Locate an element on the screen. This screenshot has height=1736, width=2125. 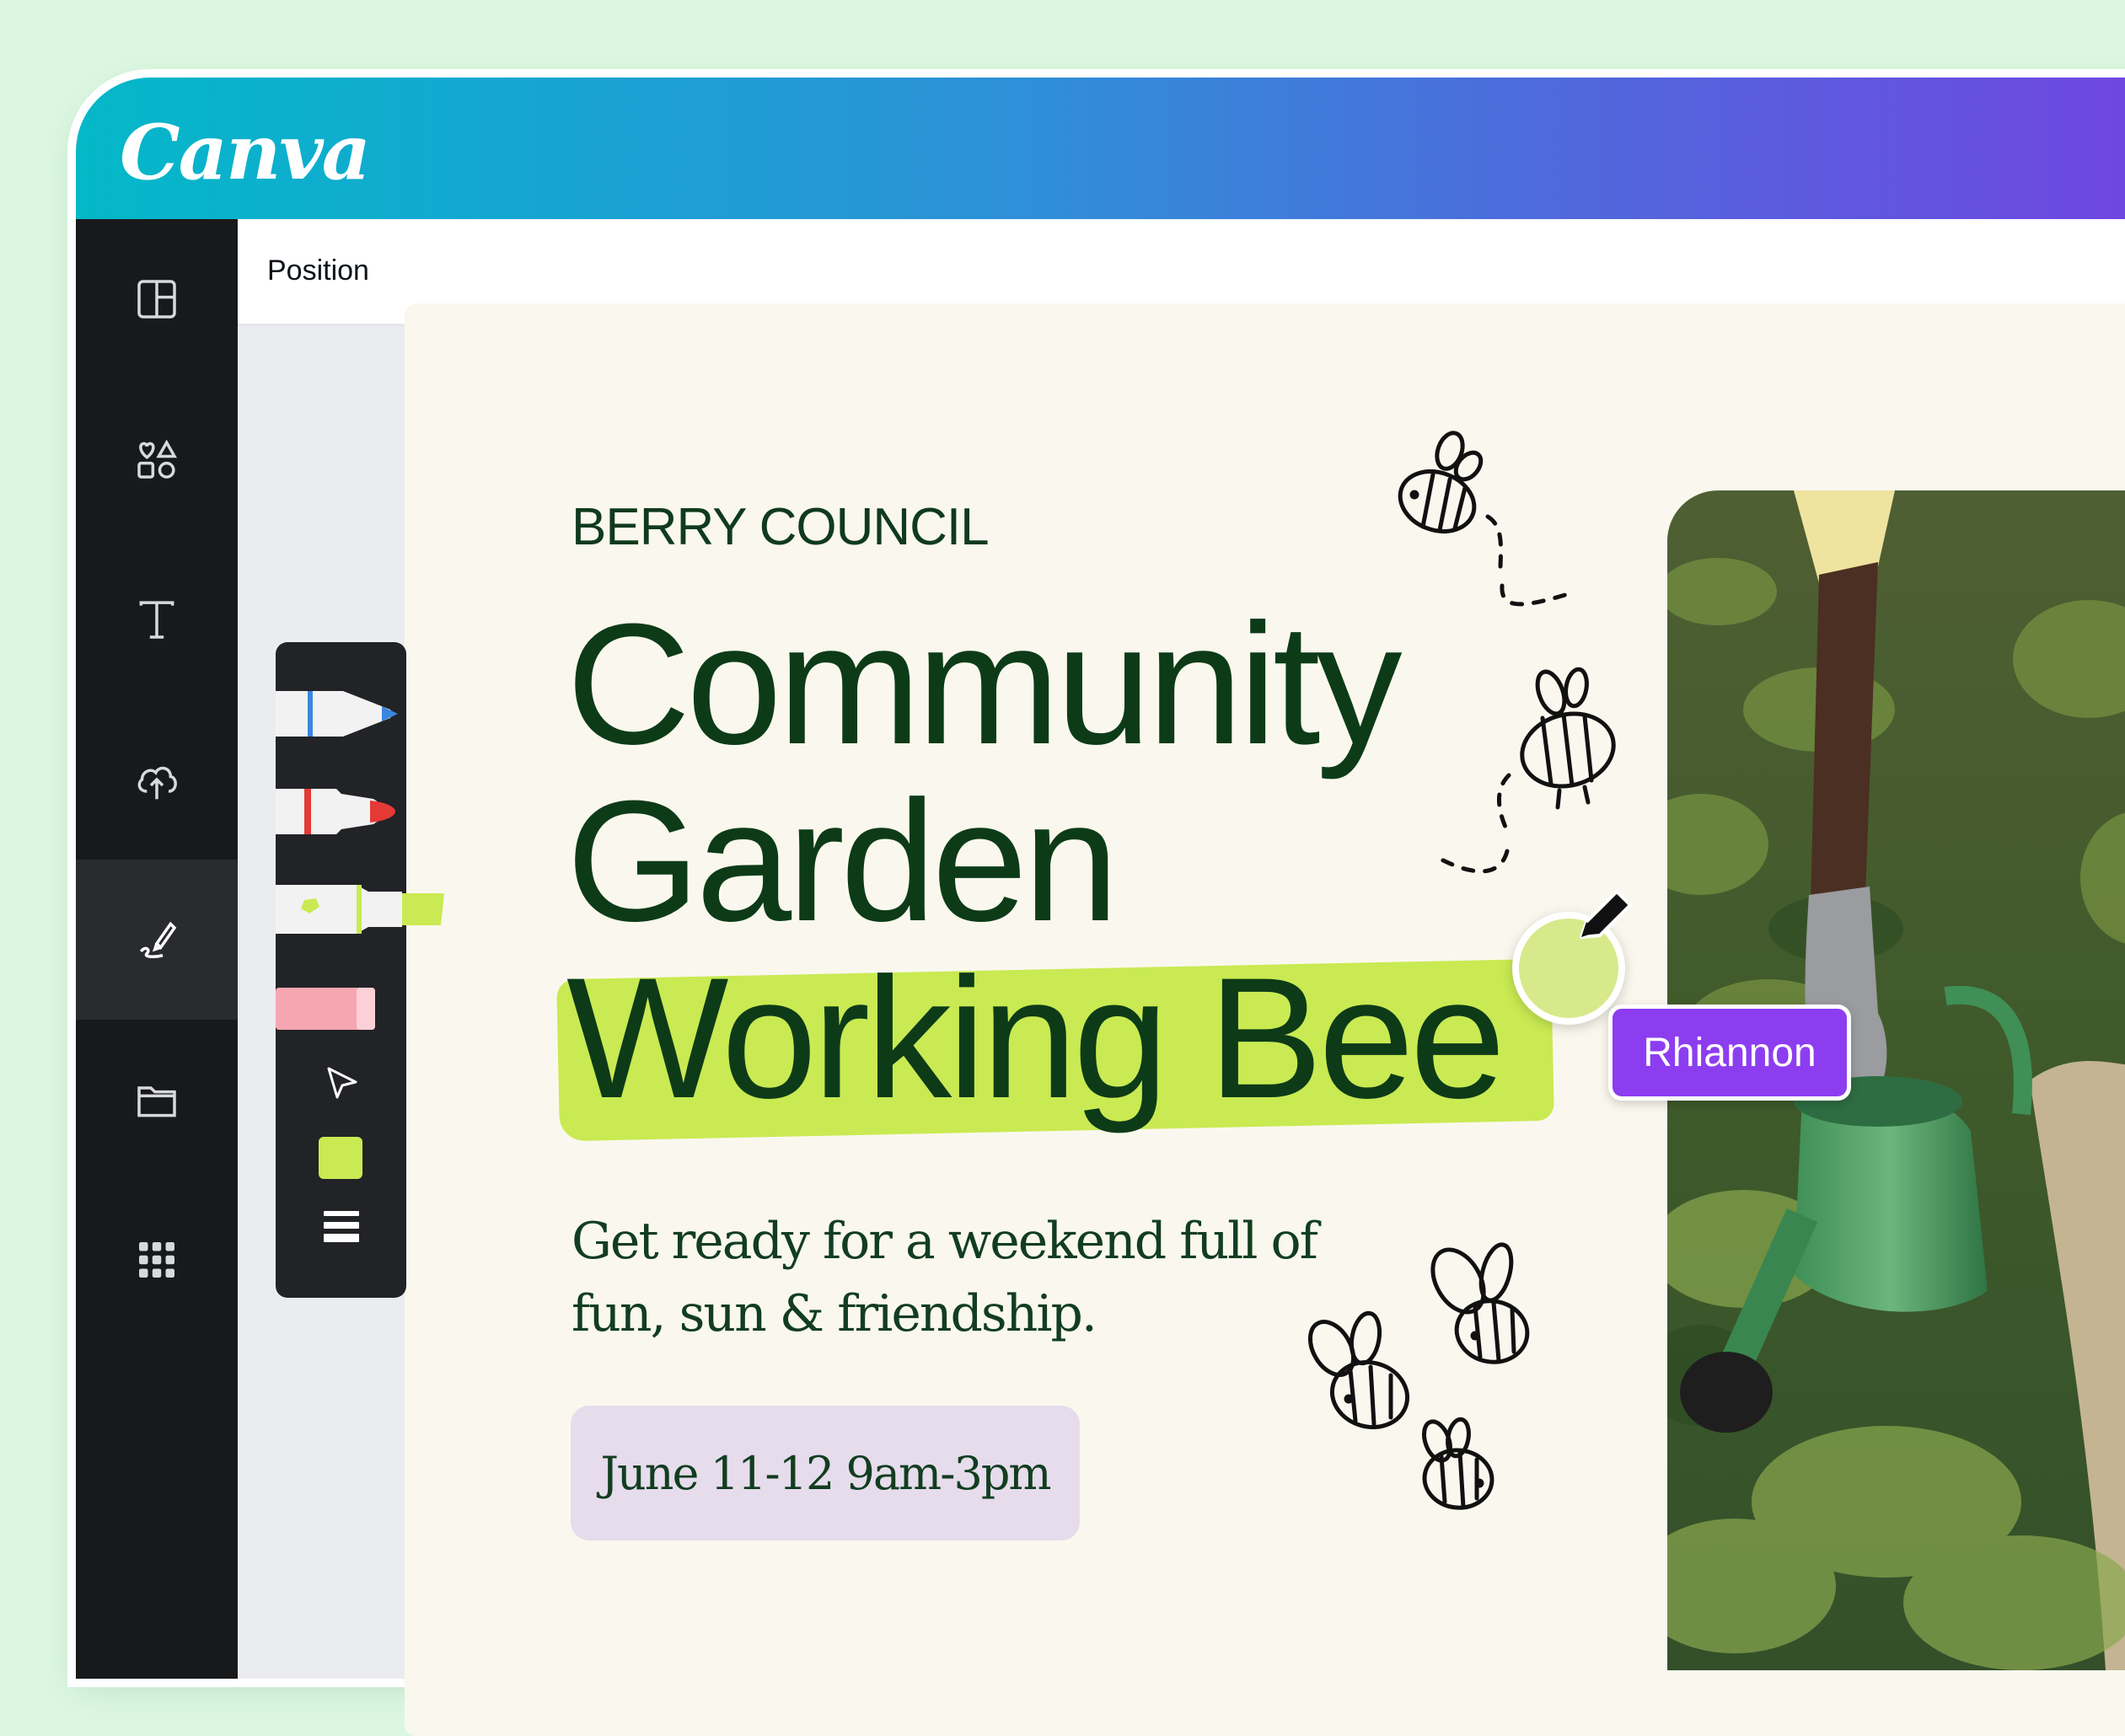
event-date: June 11-12 9am-3pm is located at coordinates (825, 1473).